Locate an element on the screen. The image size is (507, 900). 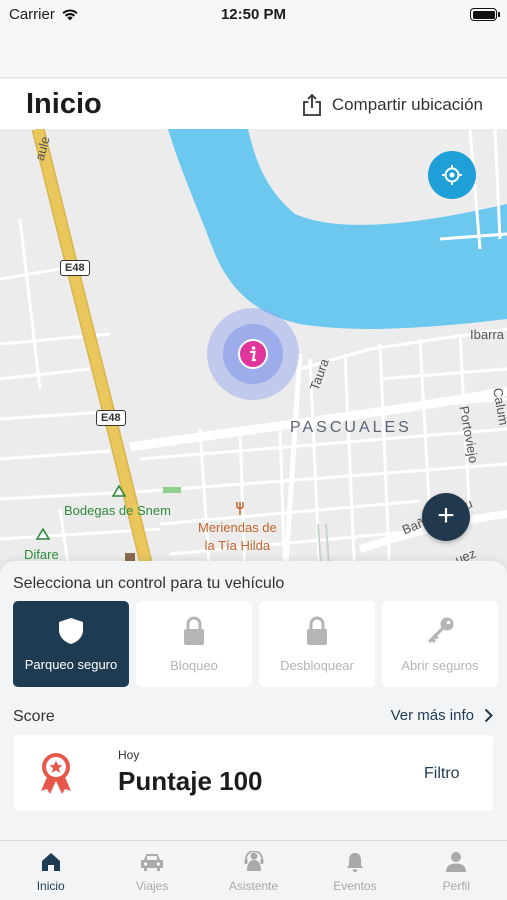
tab-perfil: Perfil is located at coordinates (456, 870).